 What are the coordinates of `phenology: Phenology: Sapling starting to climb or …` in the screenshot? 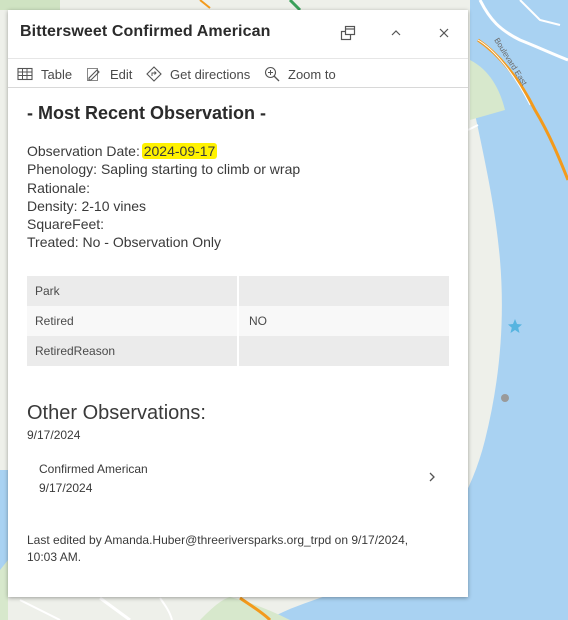 It's located at (164, 169).